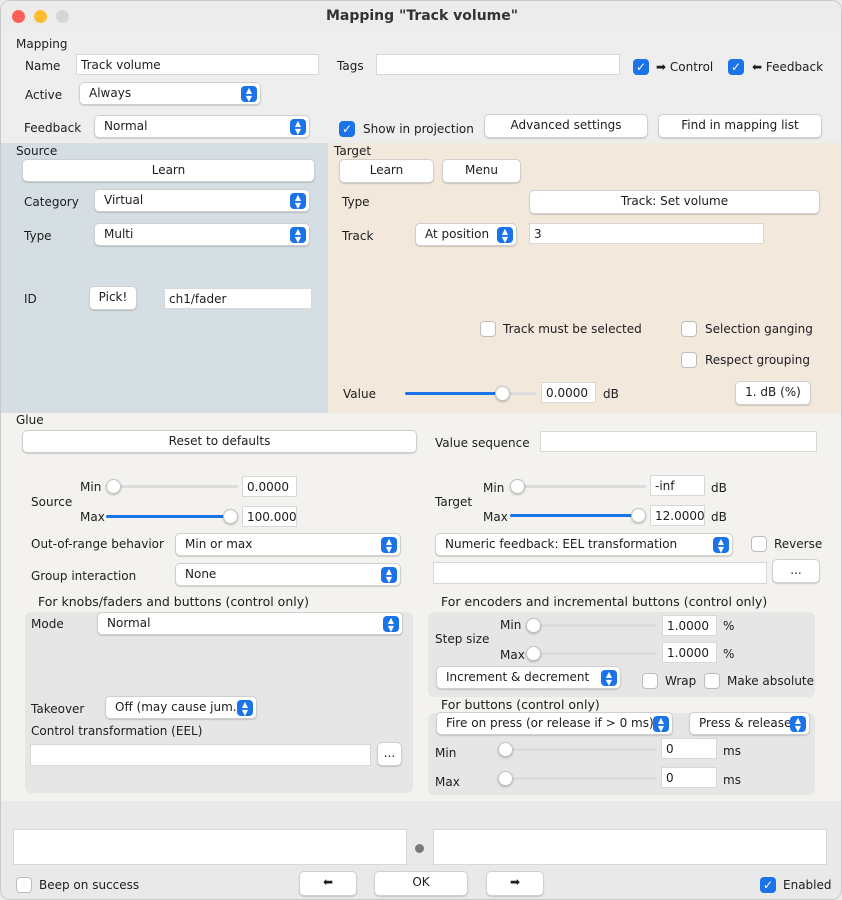 Image resolution: width=842 pixels, height=900 pixels. What do you see at coordinates (568, 392) in the screenshot?
I see `value-input: 0.0000` at bounding box center [568, 392].